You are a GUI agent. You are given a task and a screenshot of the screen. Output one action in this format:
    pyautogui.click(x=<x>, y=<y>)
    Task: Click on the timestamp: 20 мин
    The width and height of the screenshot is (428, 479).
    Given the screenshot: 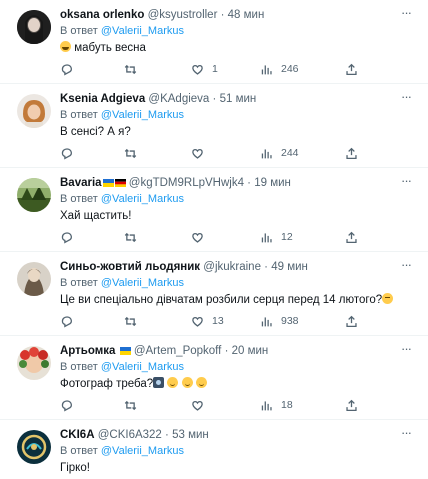 What is the action you would take?
    pyautogui.click(x=250, y=351)
    